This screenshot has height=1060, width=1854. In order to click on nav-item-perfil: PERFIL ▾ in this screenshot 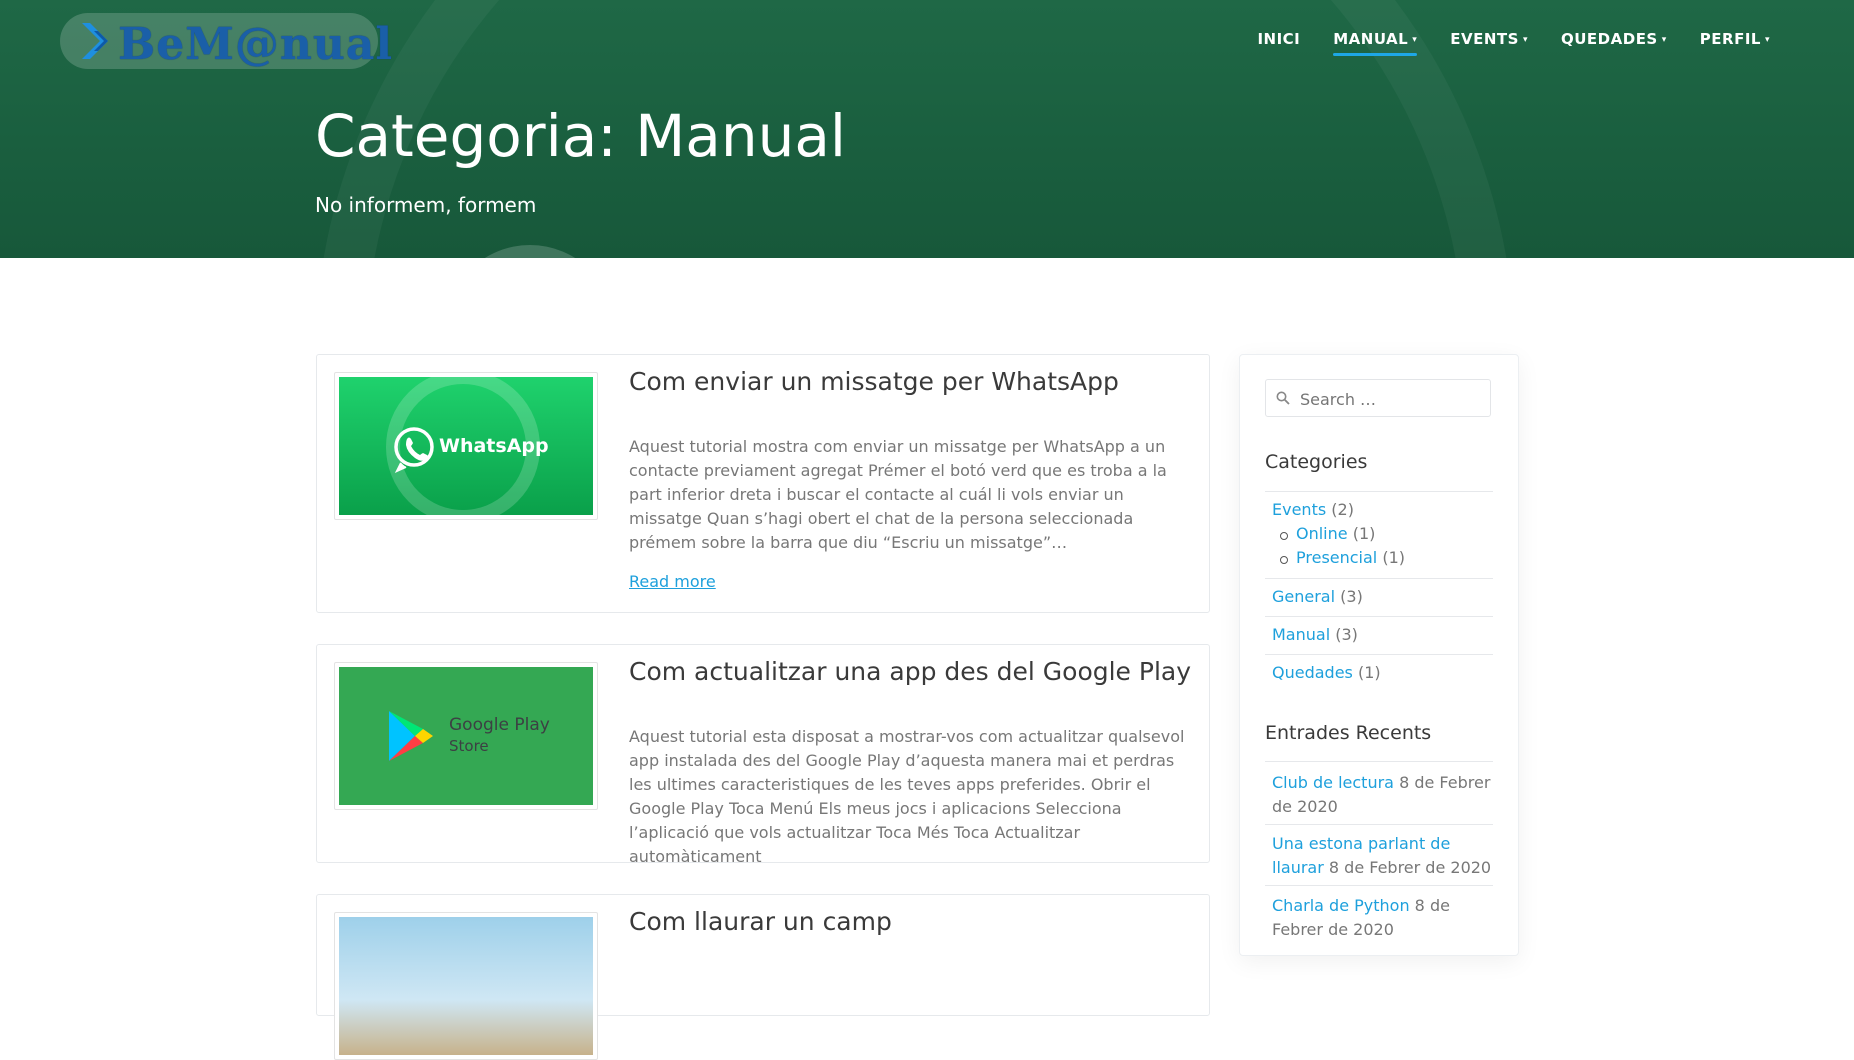, I will do `click(1735, 43)`.